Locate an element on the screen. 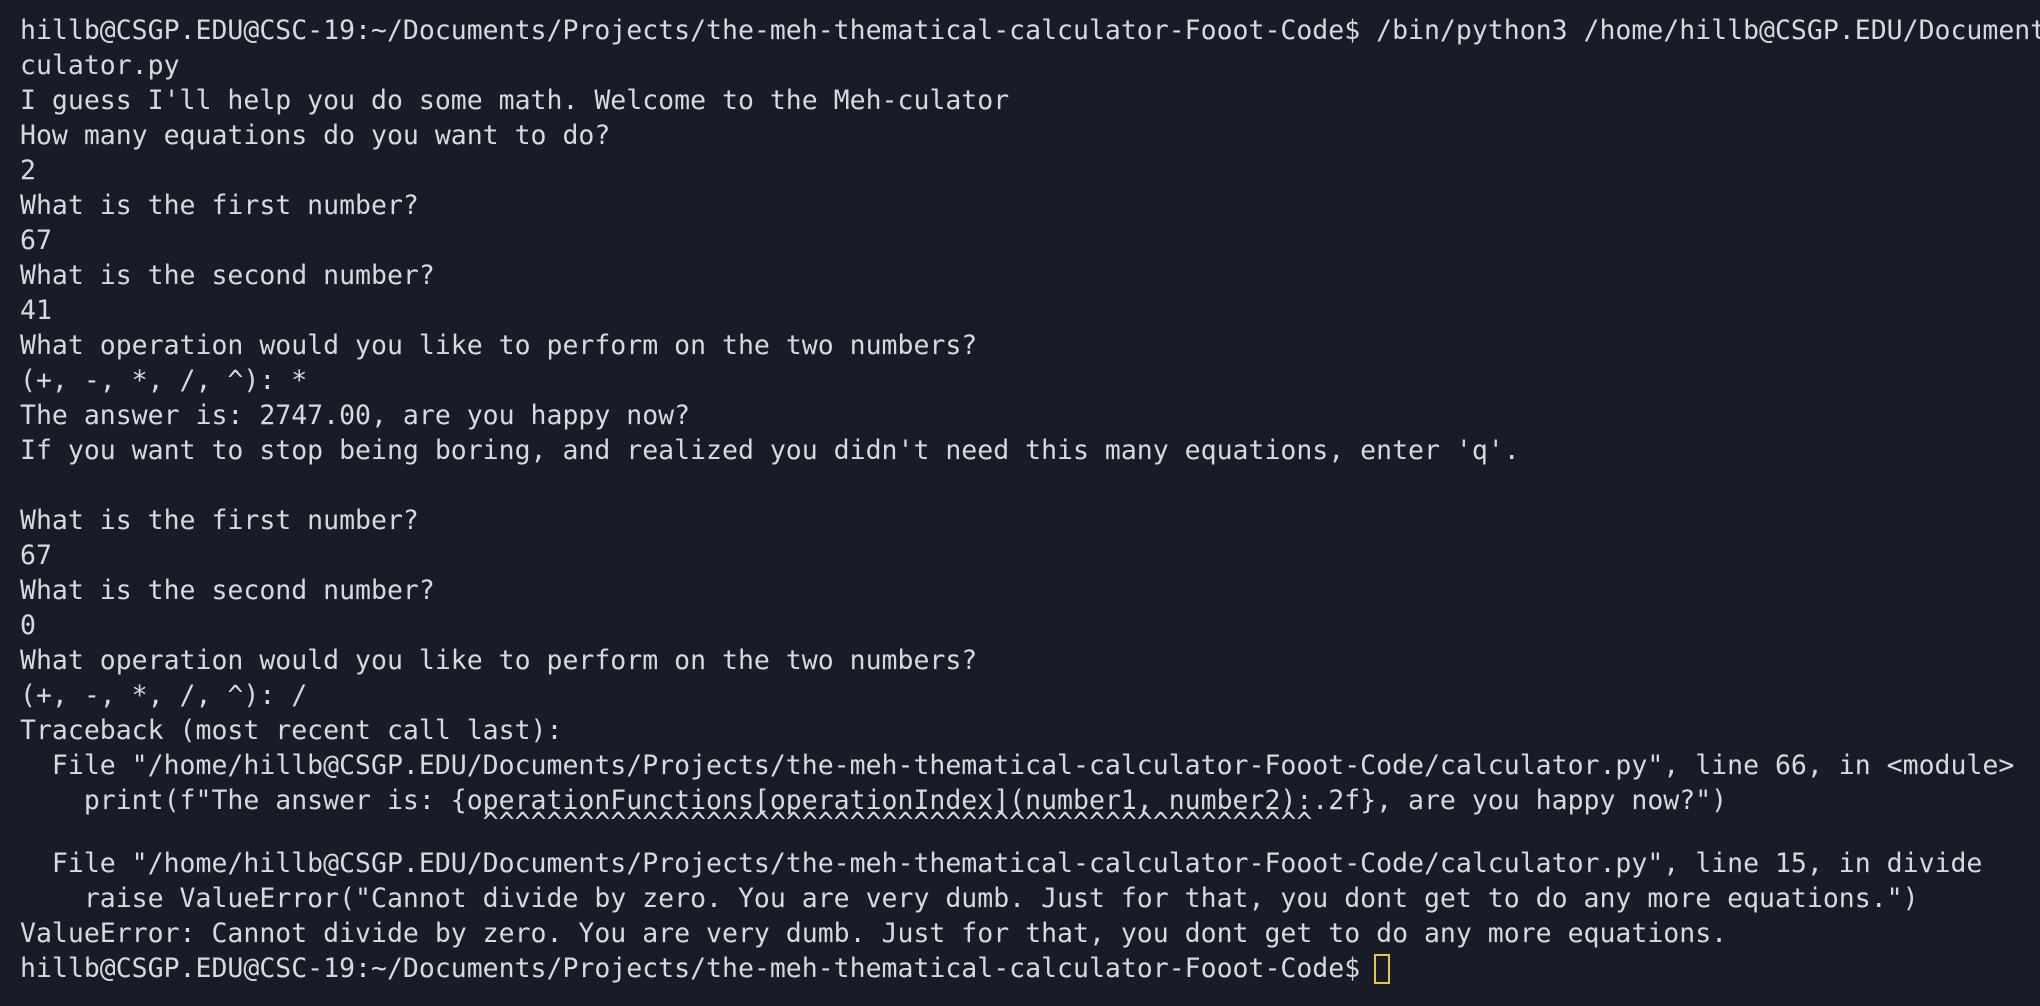 The height and width of the screenshot is (1006, 2040). terminal-line: 0 is located at coordinates (28, 625).